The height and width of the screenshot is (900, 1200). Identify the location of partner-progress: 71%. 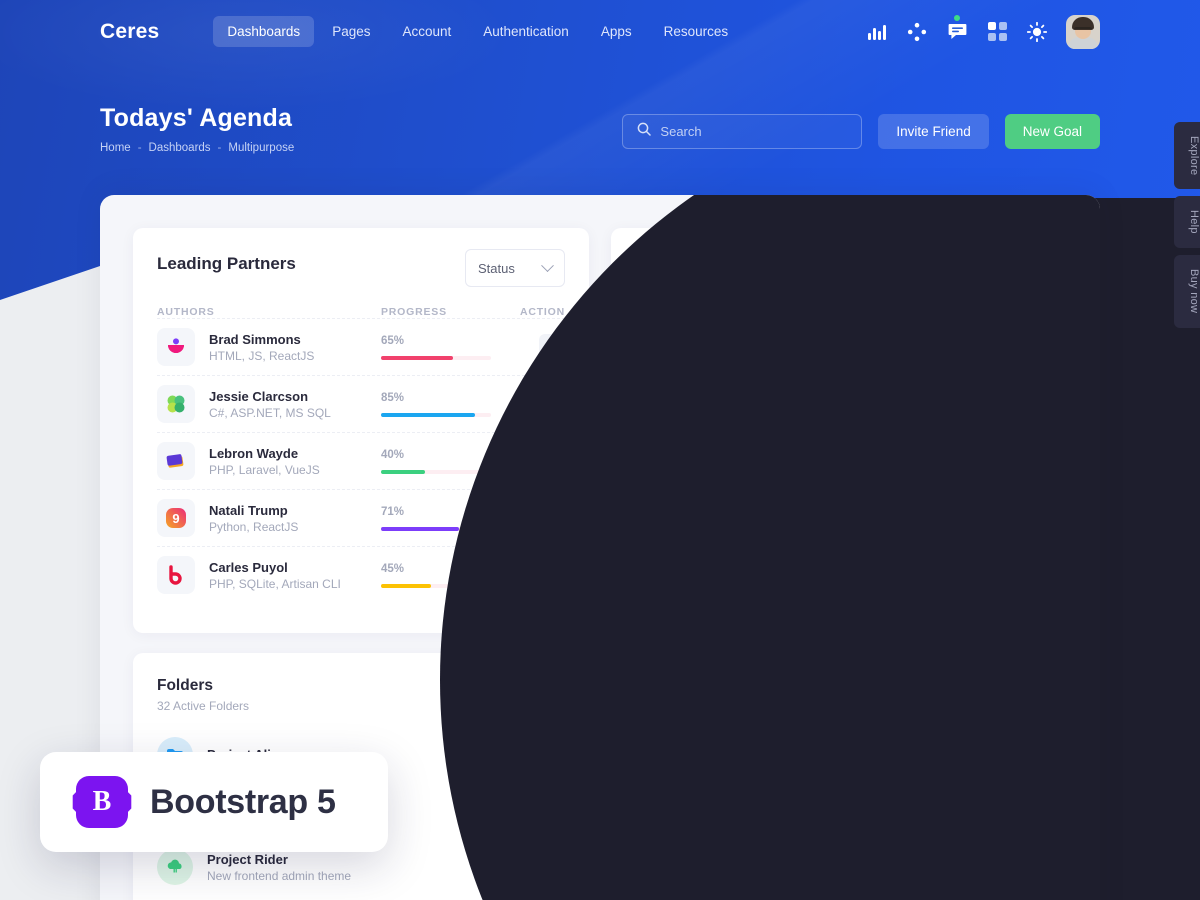
(444, 518).